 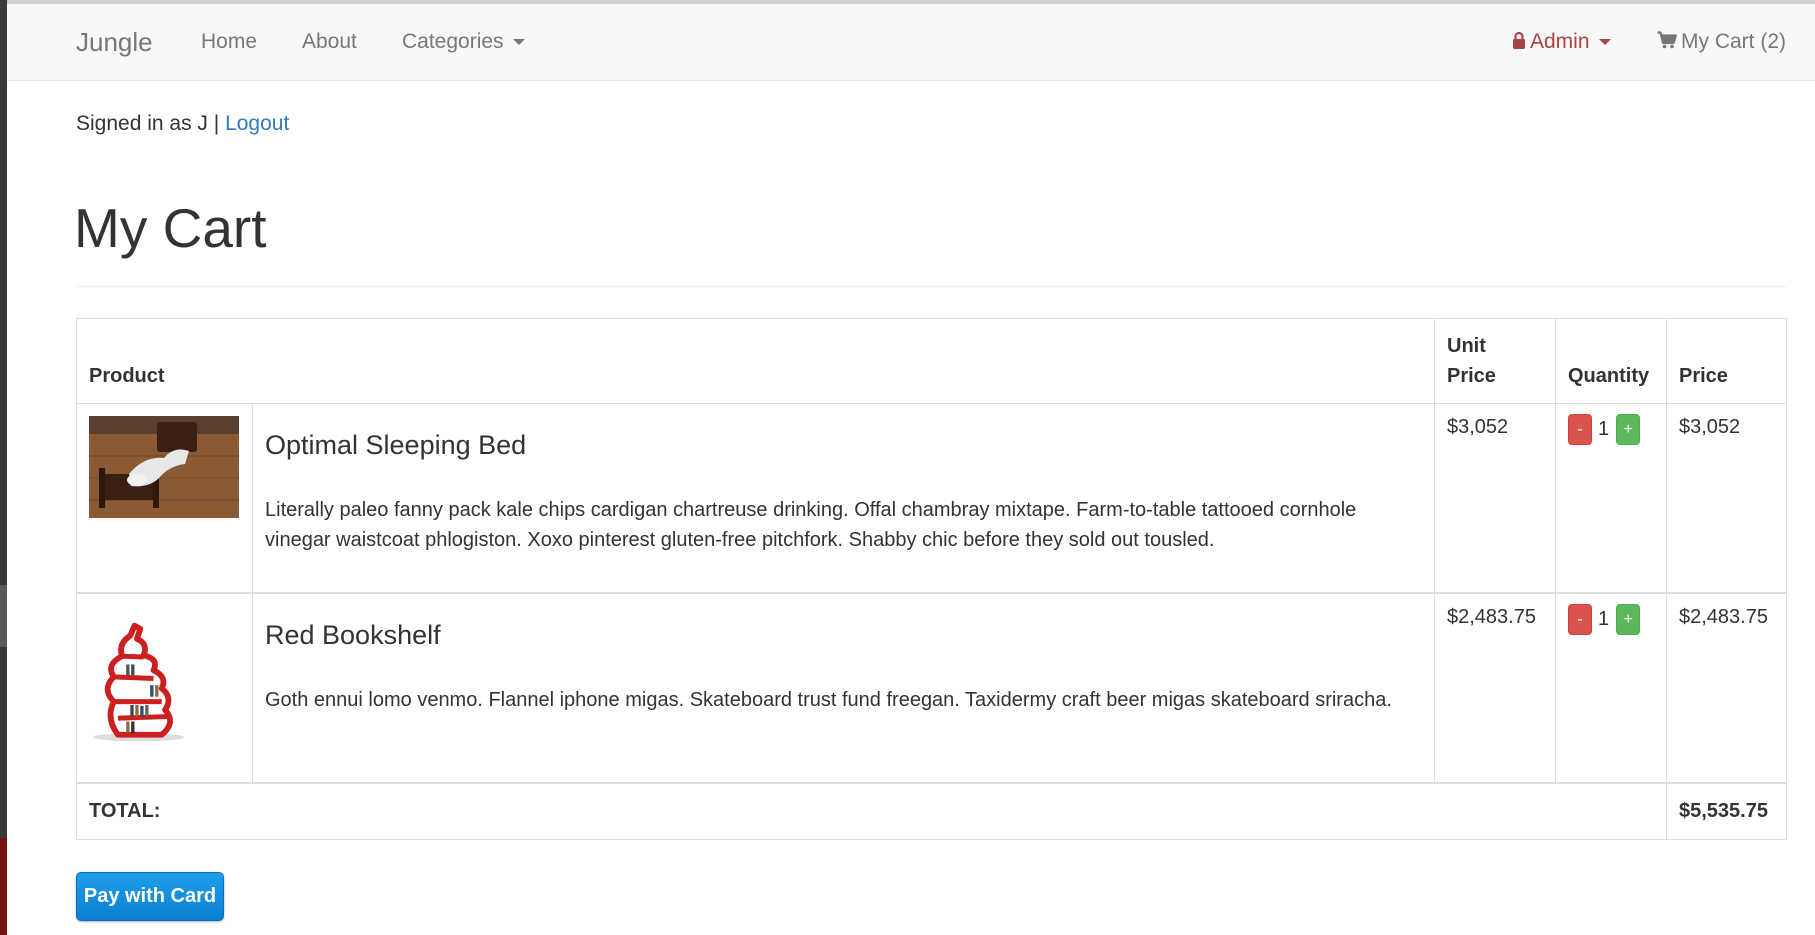 I want to click on total-row: TOTAL: $5,535.75, so click(x=931, y=811).